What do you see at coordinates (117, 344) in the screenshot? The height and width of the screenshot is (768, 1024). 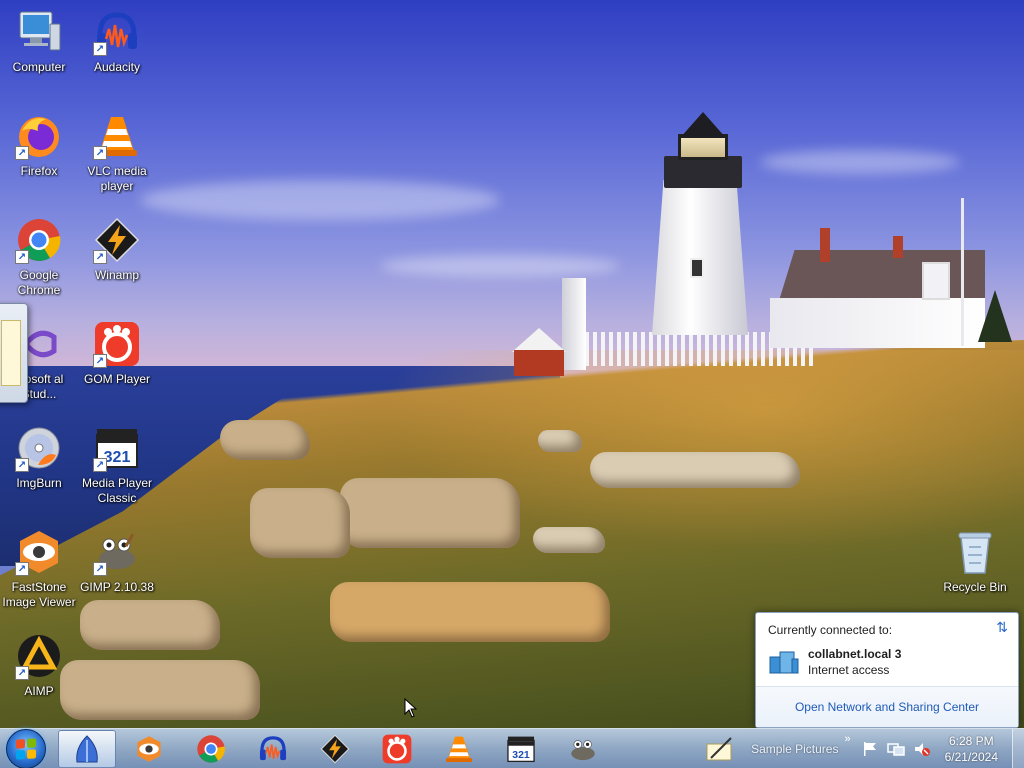 I see `gom-player-icon: ↗` at bounding box center [117, 344].